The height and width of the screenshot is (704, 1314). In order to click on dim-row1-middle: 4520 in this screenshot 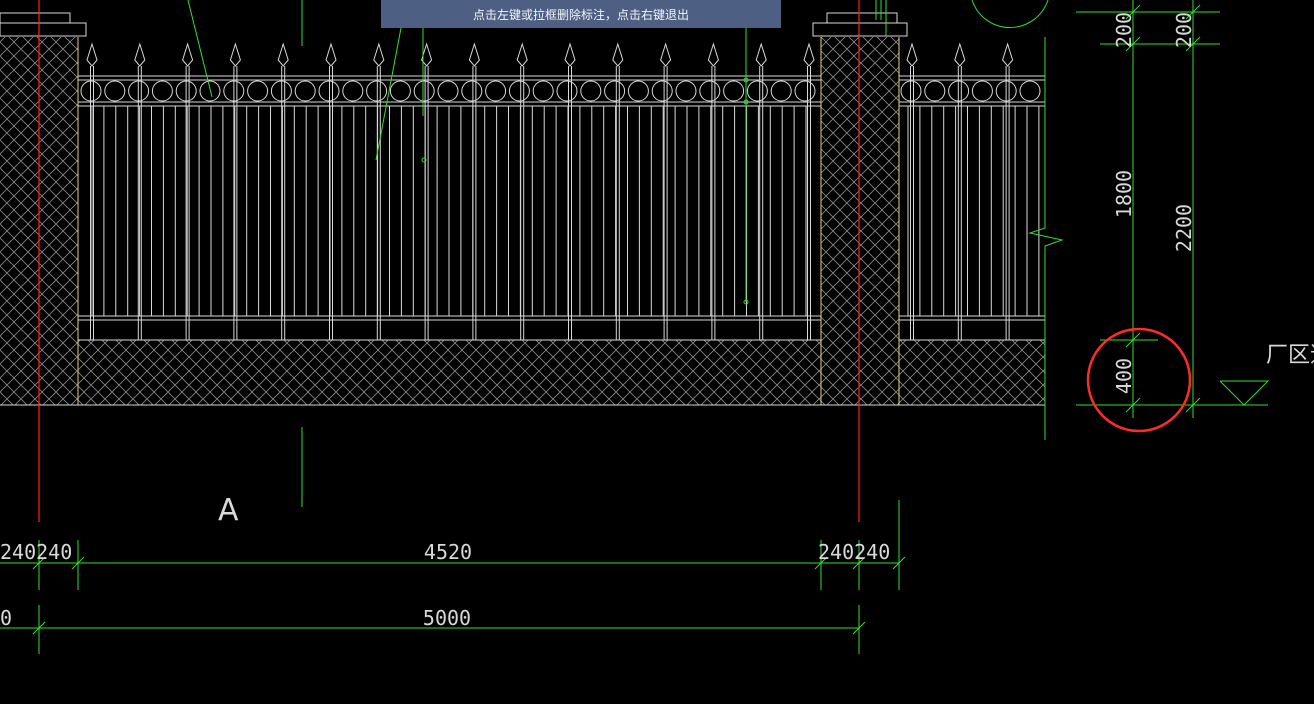, I will do `click(448, 552)`.